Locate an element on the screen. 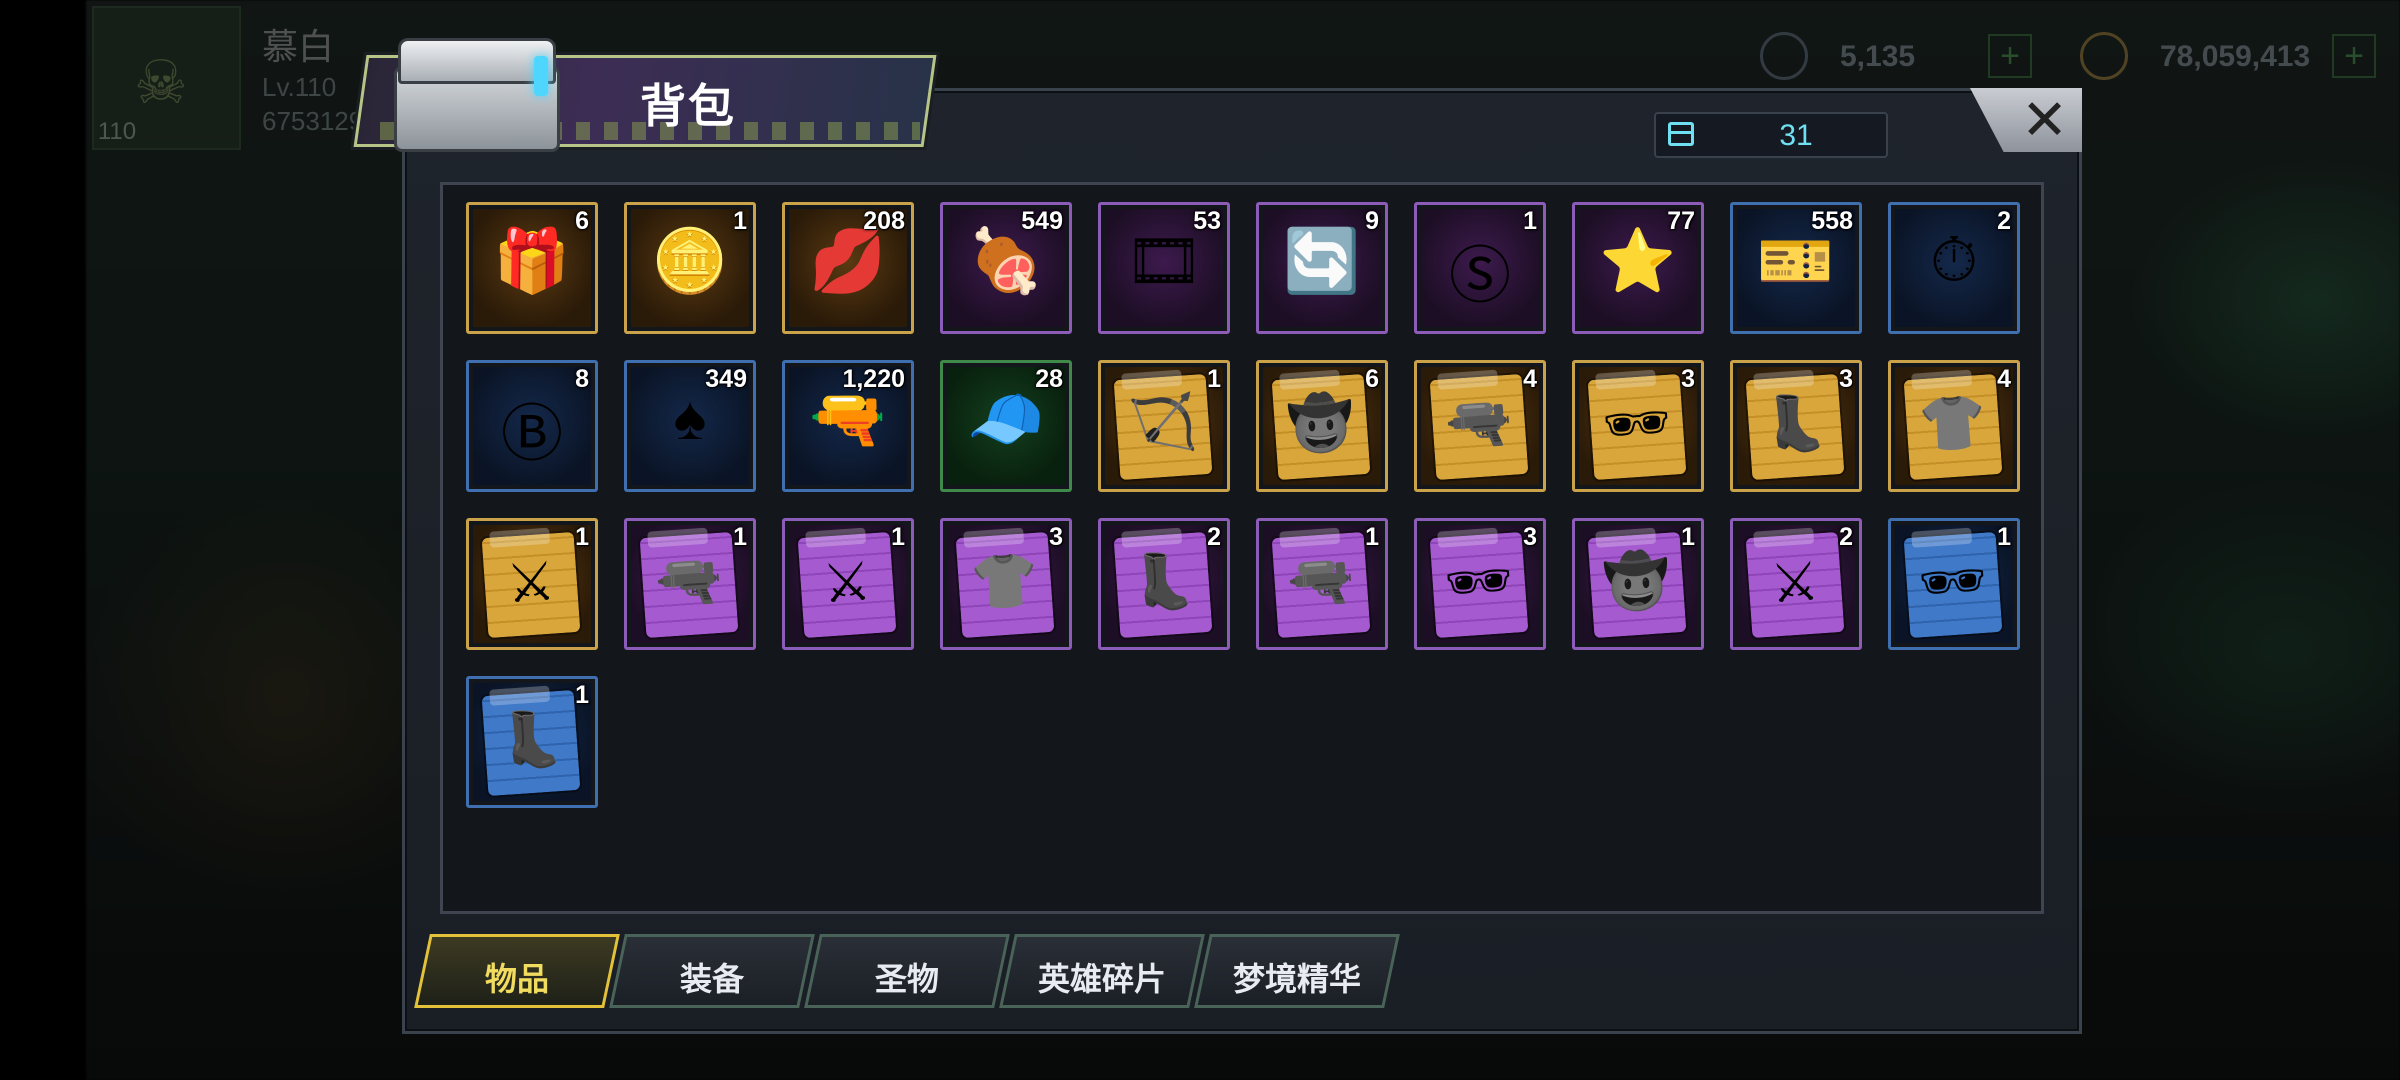  purple-fragment-card-icon: 👢 is located at coordinates (1163, 583).